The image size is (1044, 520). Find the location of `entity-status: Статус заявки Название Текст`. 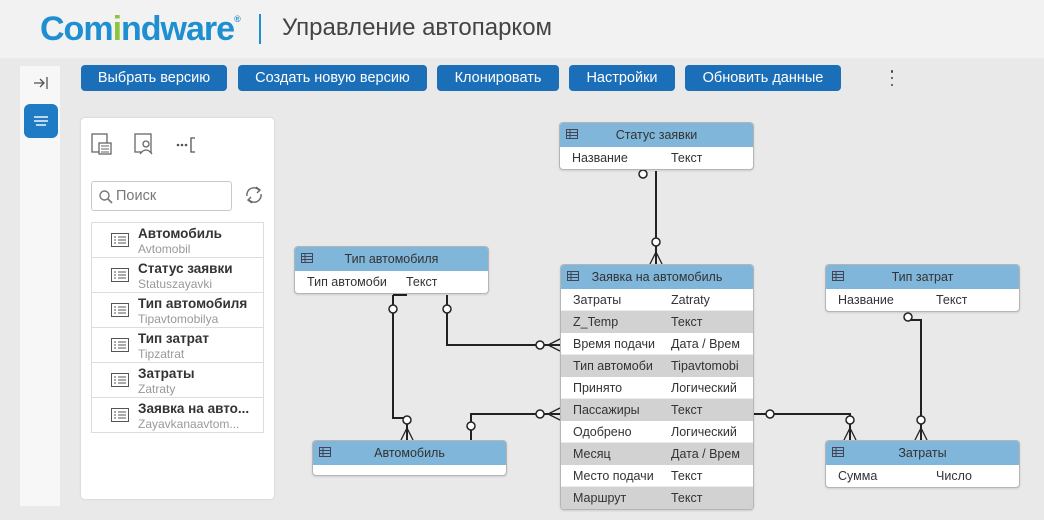

entity-status: Статус заявки Название Текст is located at coordinates (656, 146).